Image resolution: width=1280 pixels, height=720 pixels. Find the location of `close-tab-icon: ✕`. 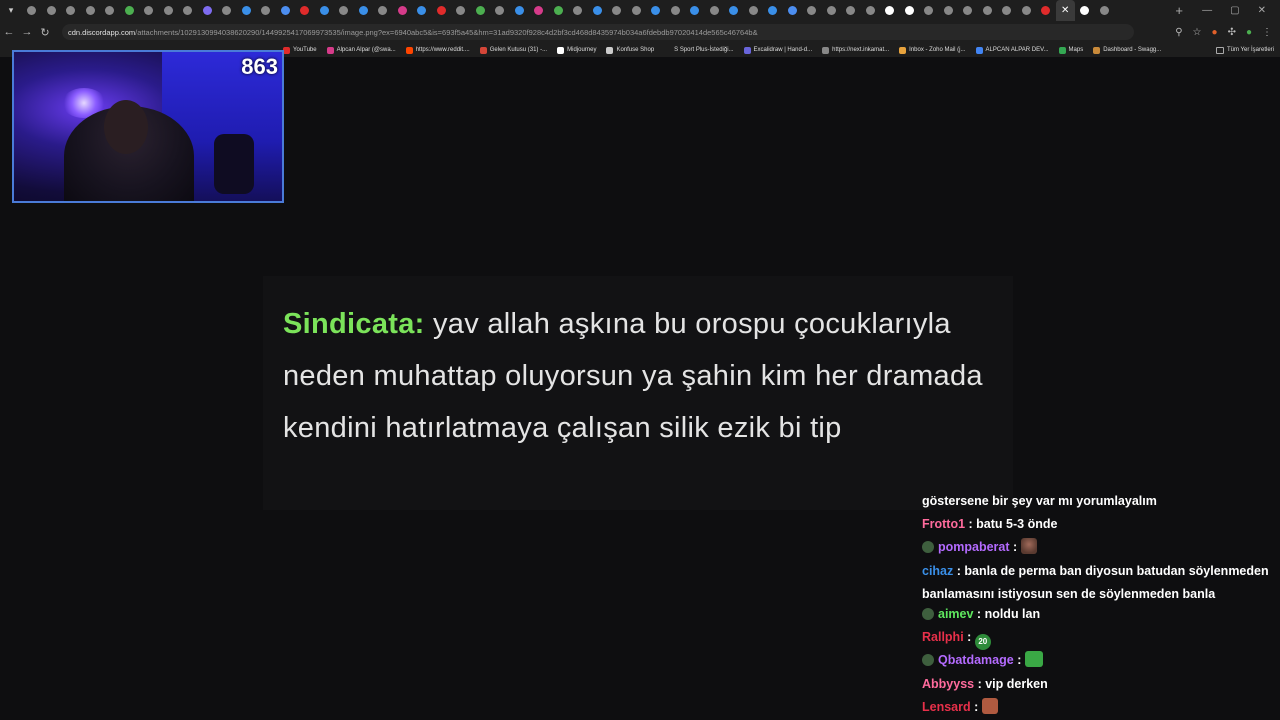

close-tab-icon: ✕ is located at coordinates (1065, 10).